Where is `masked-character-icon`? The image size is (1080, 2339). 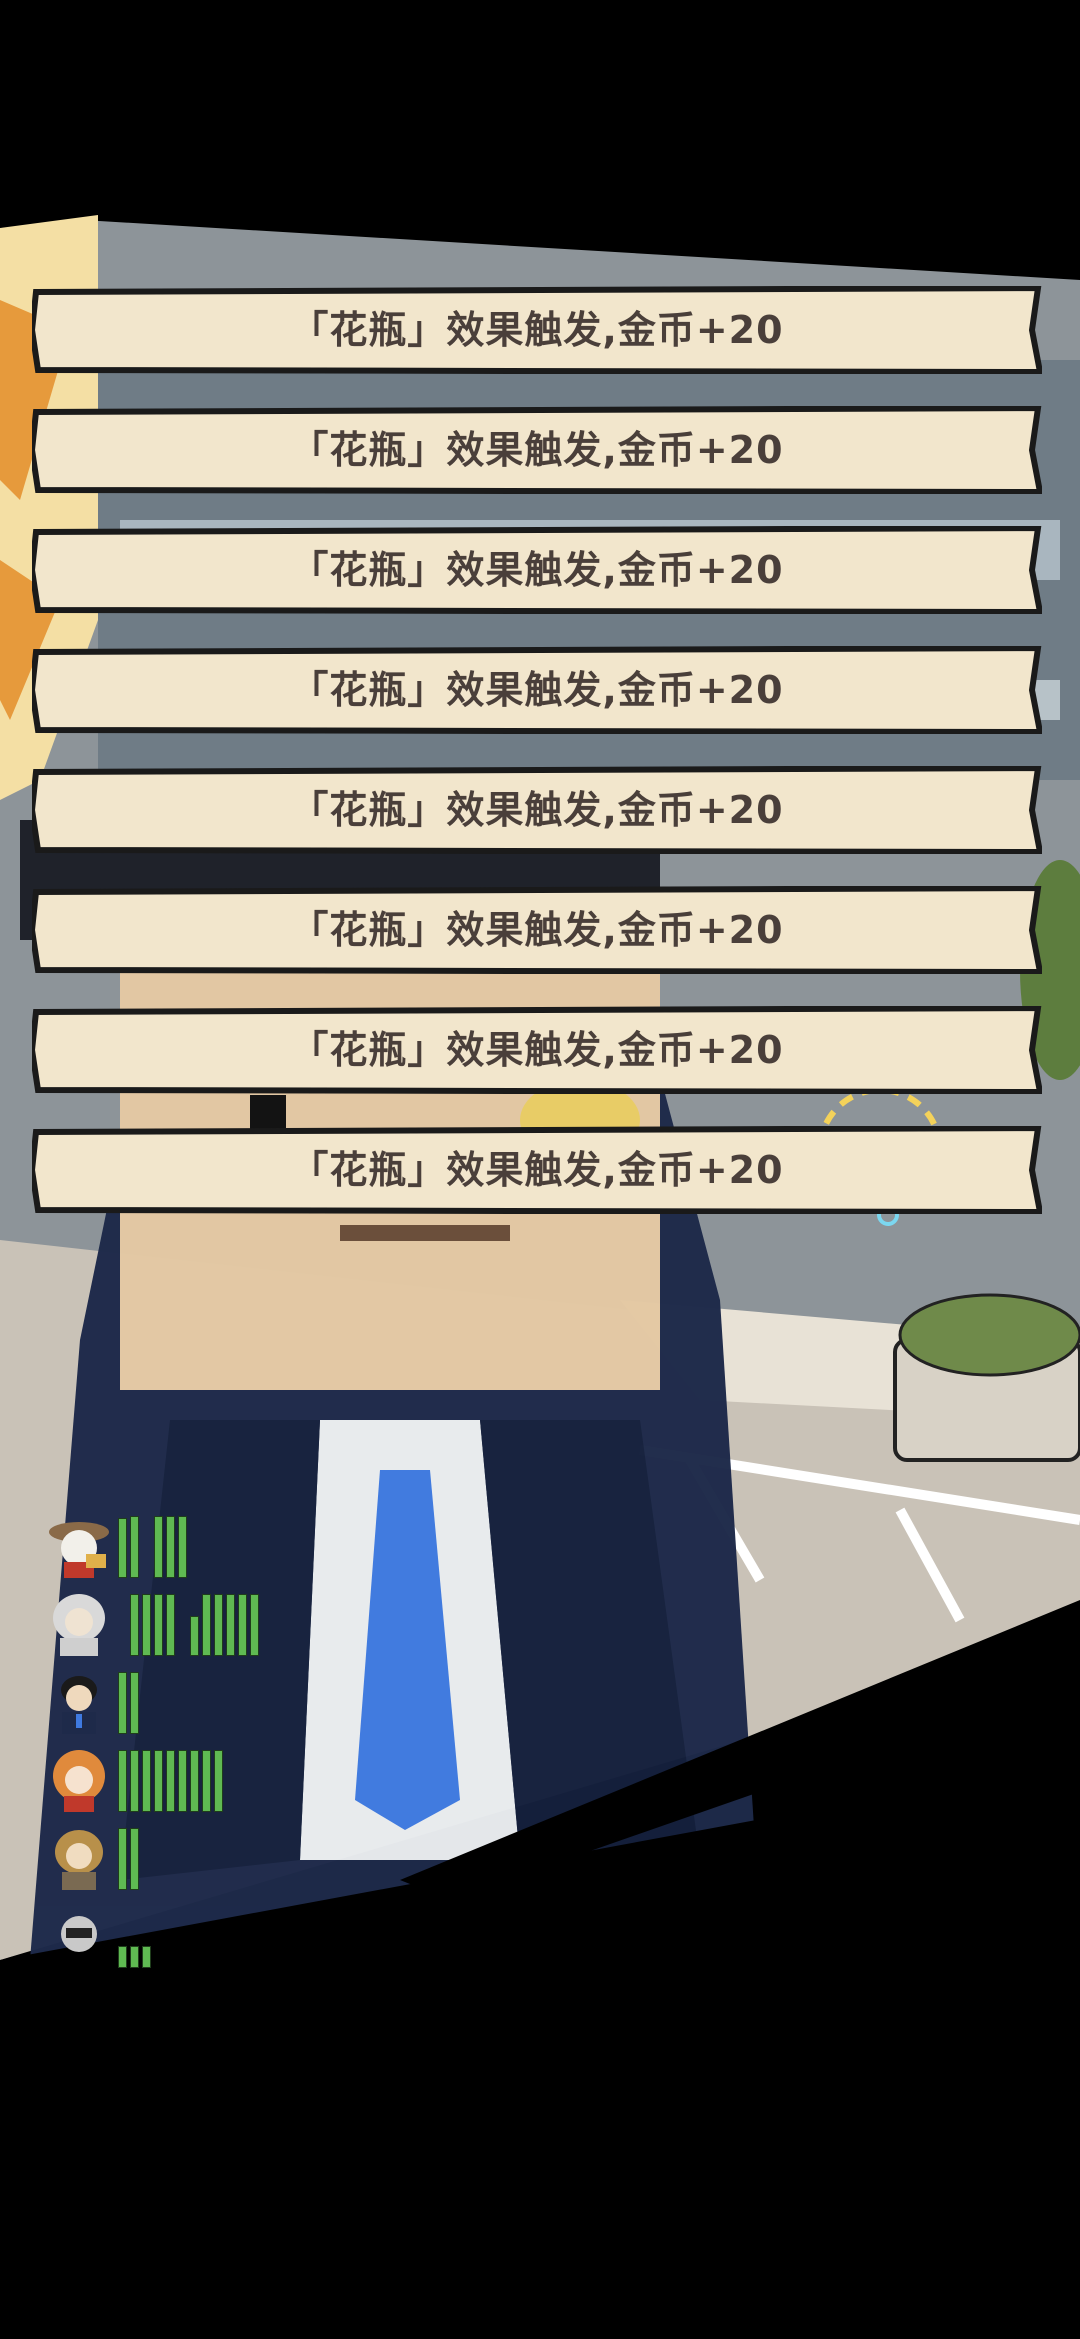 masked-character-icon is located at coordinates (79, 1934).